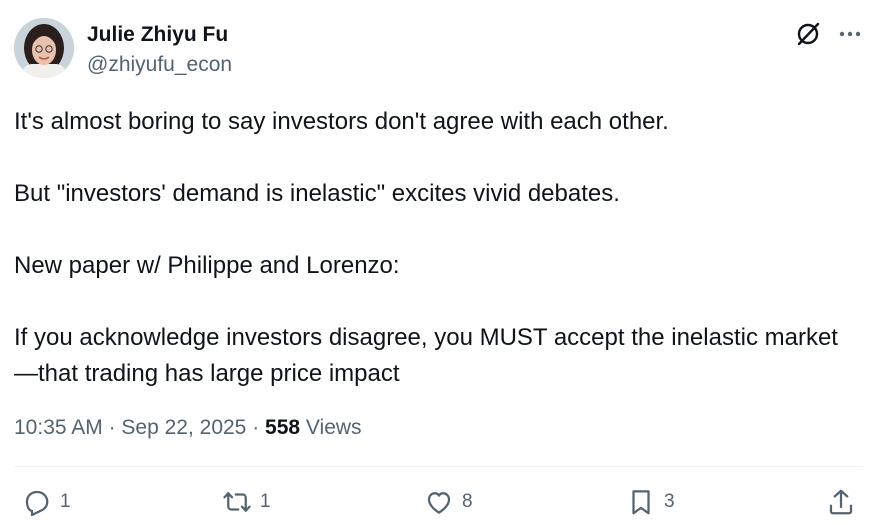  Describe the element at coordinates (438, 466) in the screenshot. I see `divider` at that location.